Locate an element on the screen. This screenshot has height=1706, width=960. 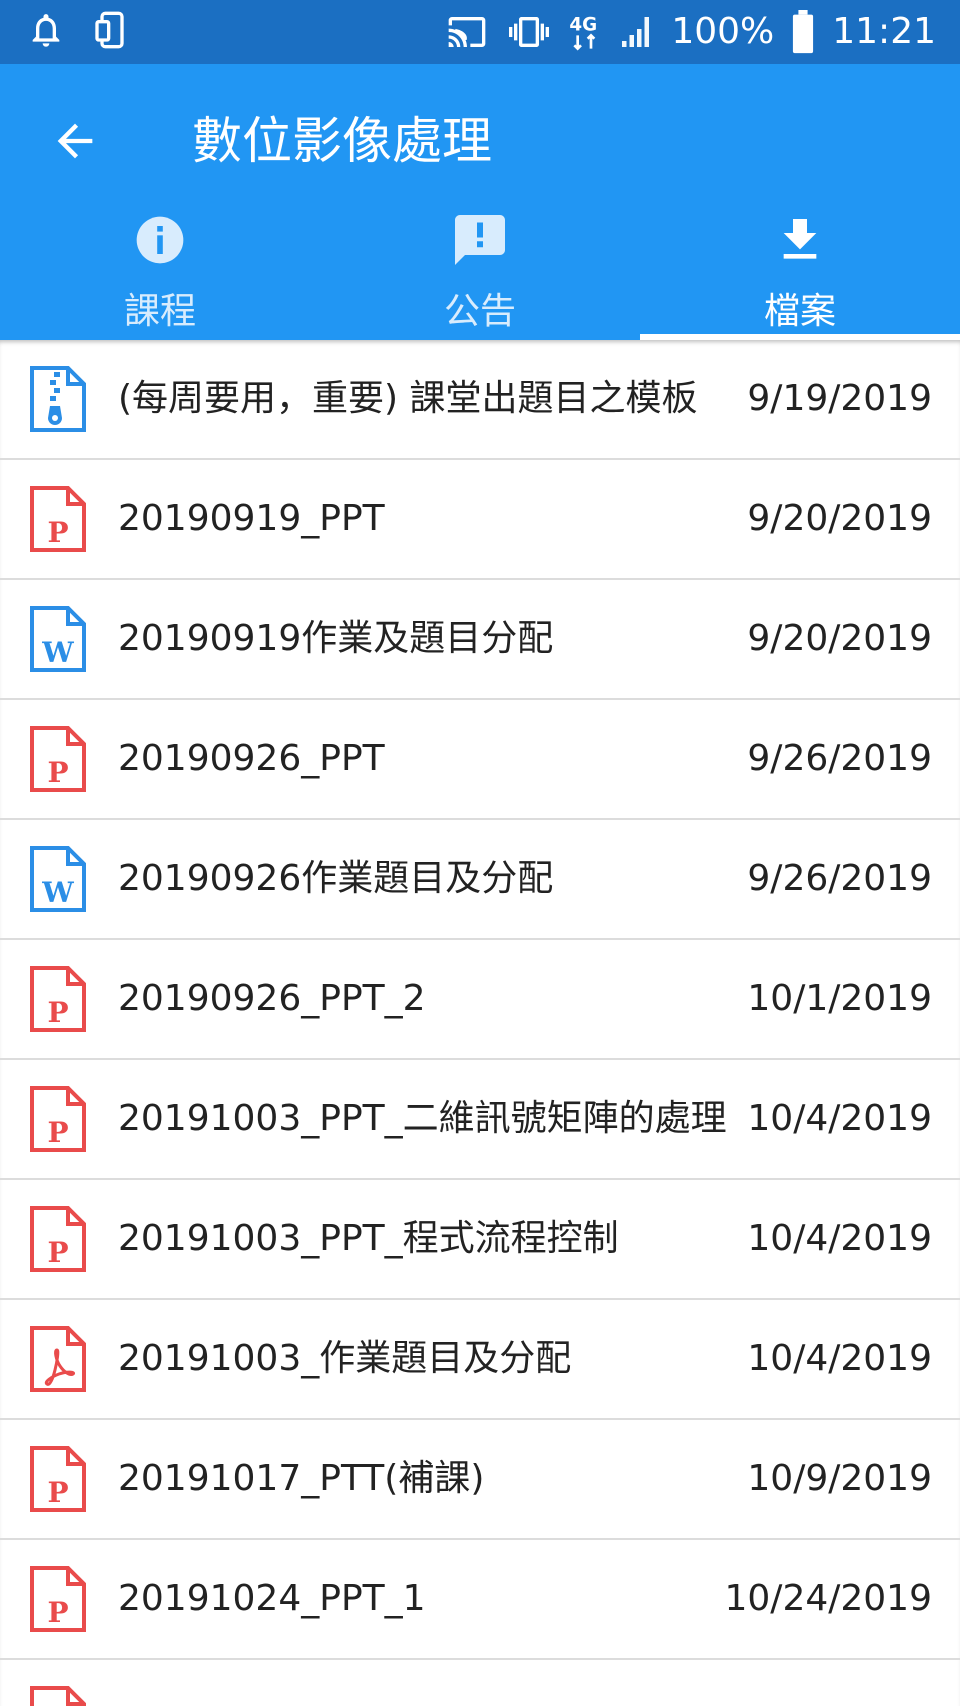
tab-announcements: 公告 is located at coordinates (480, 275).